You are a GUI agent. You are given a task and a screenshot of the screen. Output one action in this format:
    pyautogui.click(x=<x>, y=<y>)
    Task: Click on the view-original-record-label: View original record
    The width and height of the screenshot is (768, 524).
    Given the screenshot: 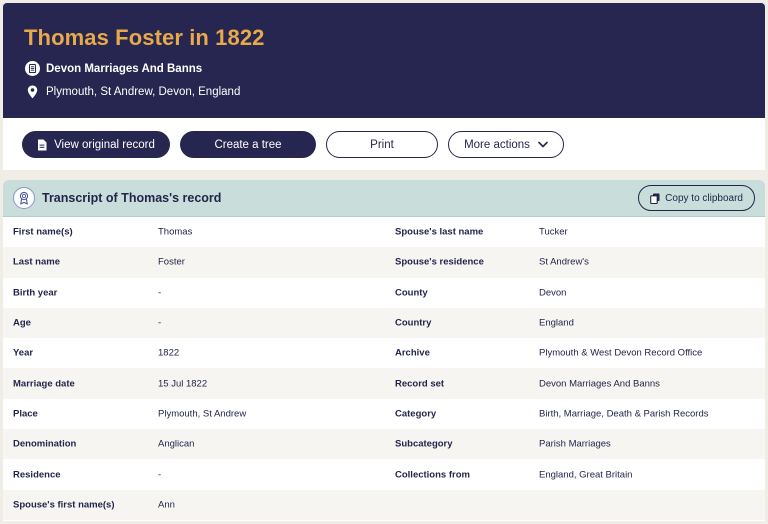 What is the action you would take?
    pyautogui.click(x=104, y=144)
    